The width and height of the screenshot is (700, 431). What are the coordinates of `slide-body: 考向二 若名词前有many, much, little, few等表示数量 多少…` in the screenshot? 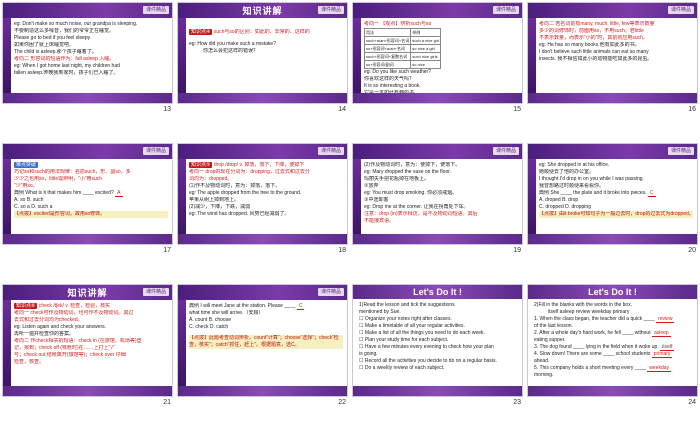 It's located at (616, 56).